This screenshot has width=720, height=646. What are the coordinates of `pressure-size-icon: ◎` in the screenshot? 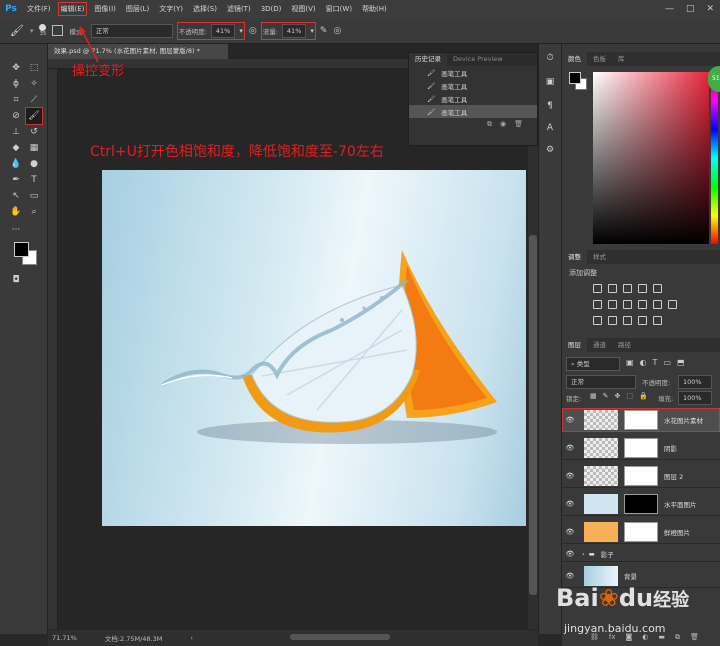 It's located at (337, 31).